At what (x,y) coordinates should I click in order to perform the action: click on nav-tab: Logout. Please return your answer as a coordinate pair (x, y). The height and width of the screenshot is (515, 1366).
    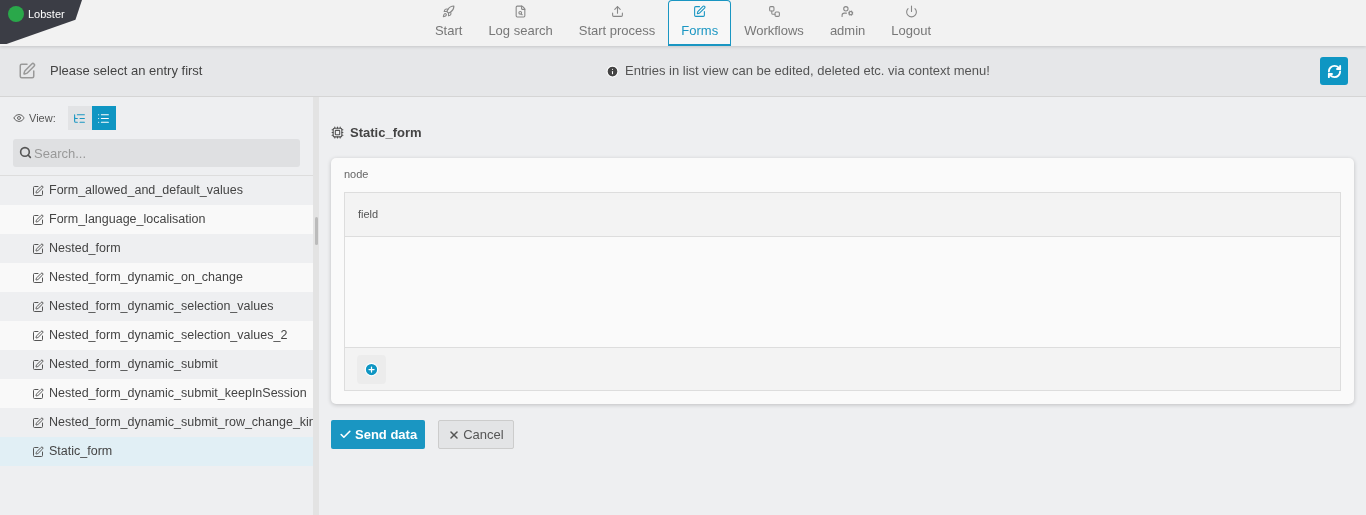
    Looking at the image, I should click on (911, 23).